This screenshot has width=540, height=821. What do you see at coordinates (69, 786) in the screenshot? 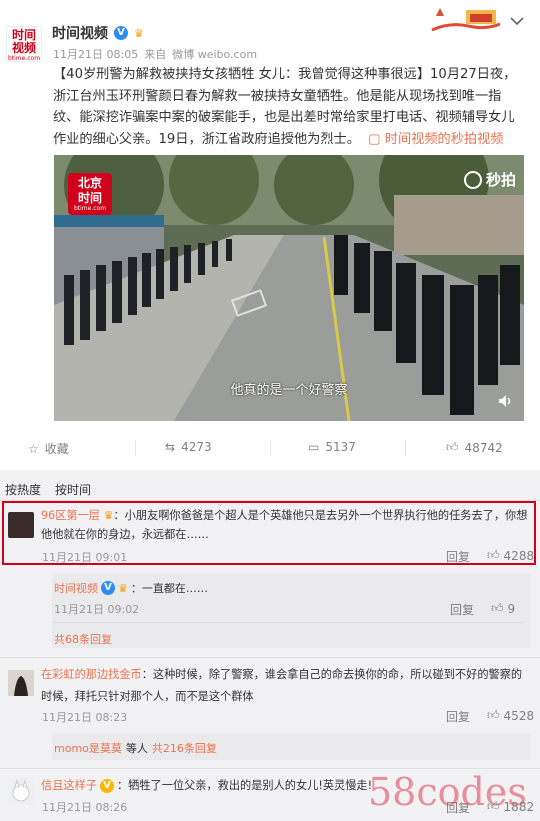
I see `comment-username: 信且这样子` at bounding box center [69, 786].